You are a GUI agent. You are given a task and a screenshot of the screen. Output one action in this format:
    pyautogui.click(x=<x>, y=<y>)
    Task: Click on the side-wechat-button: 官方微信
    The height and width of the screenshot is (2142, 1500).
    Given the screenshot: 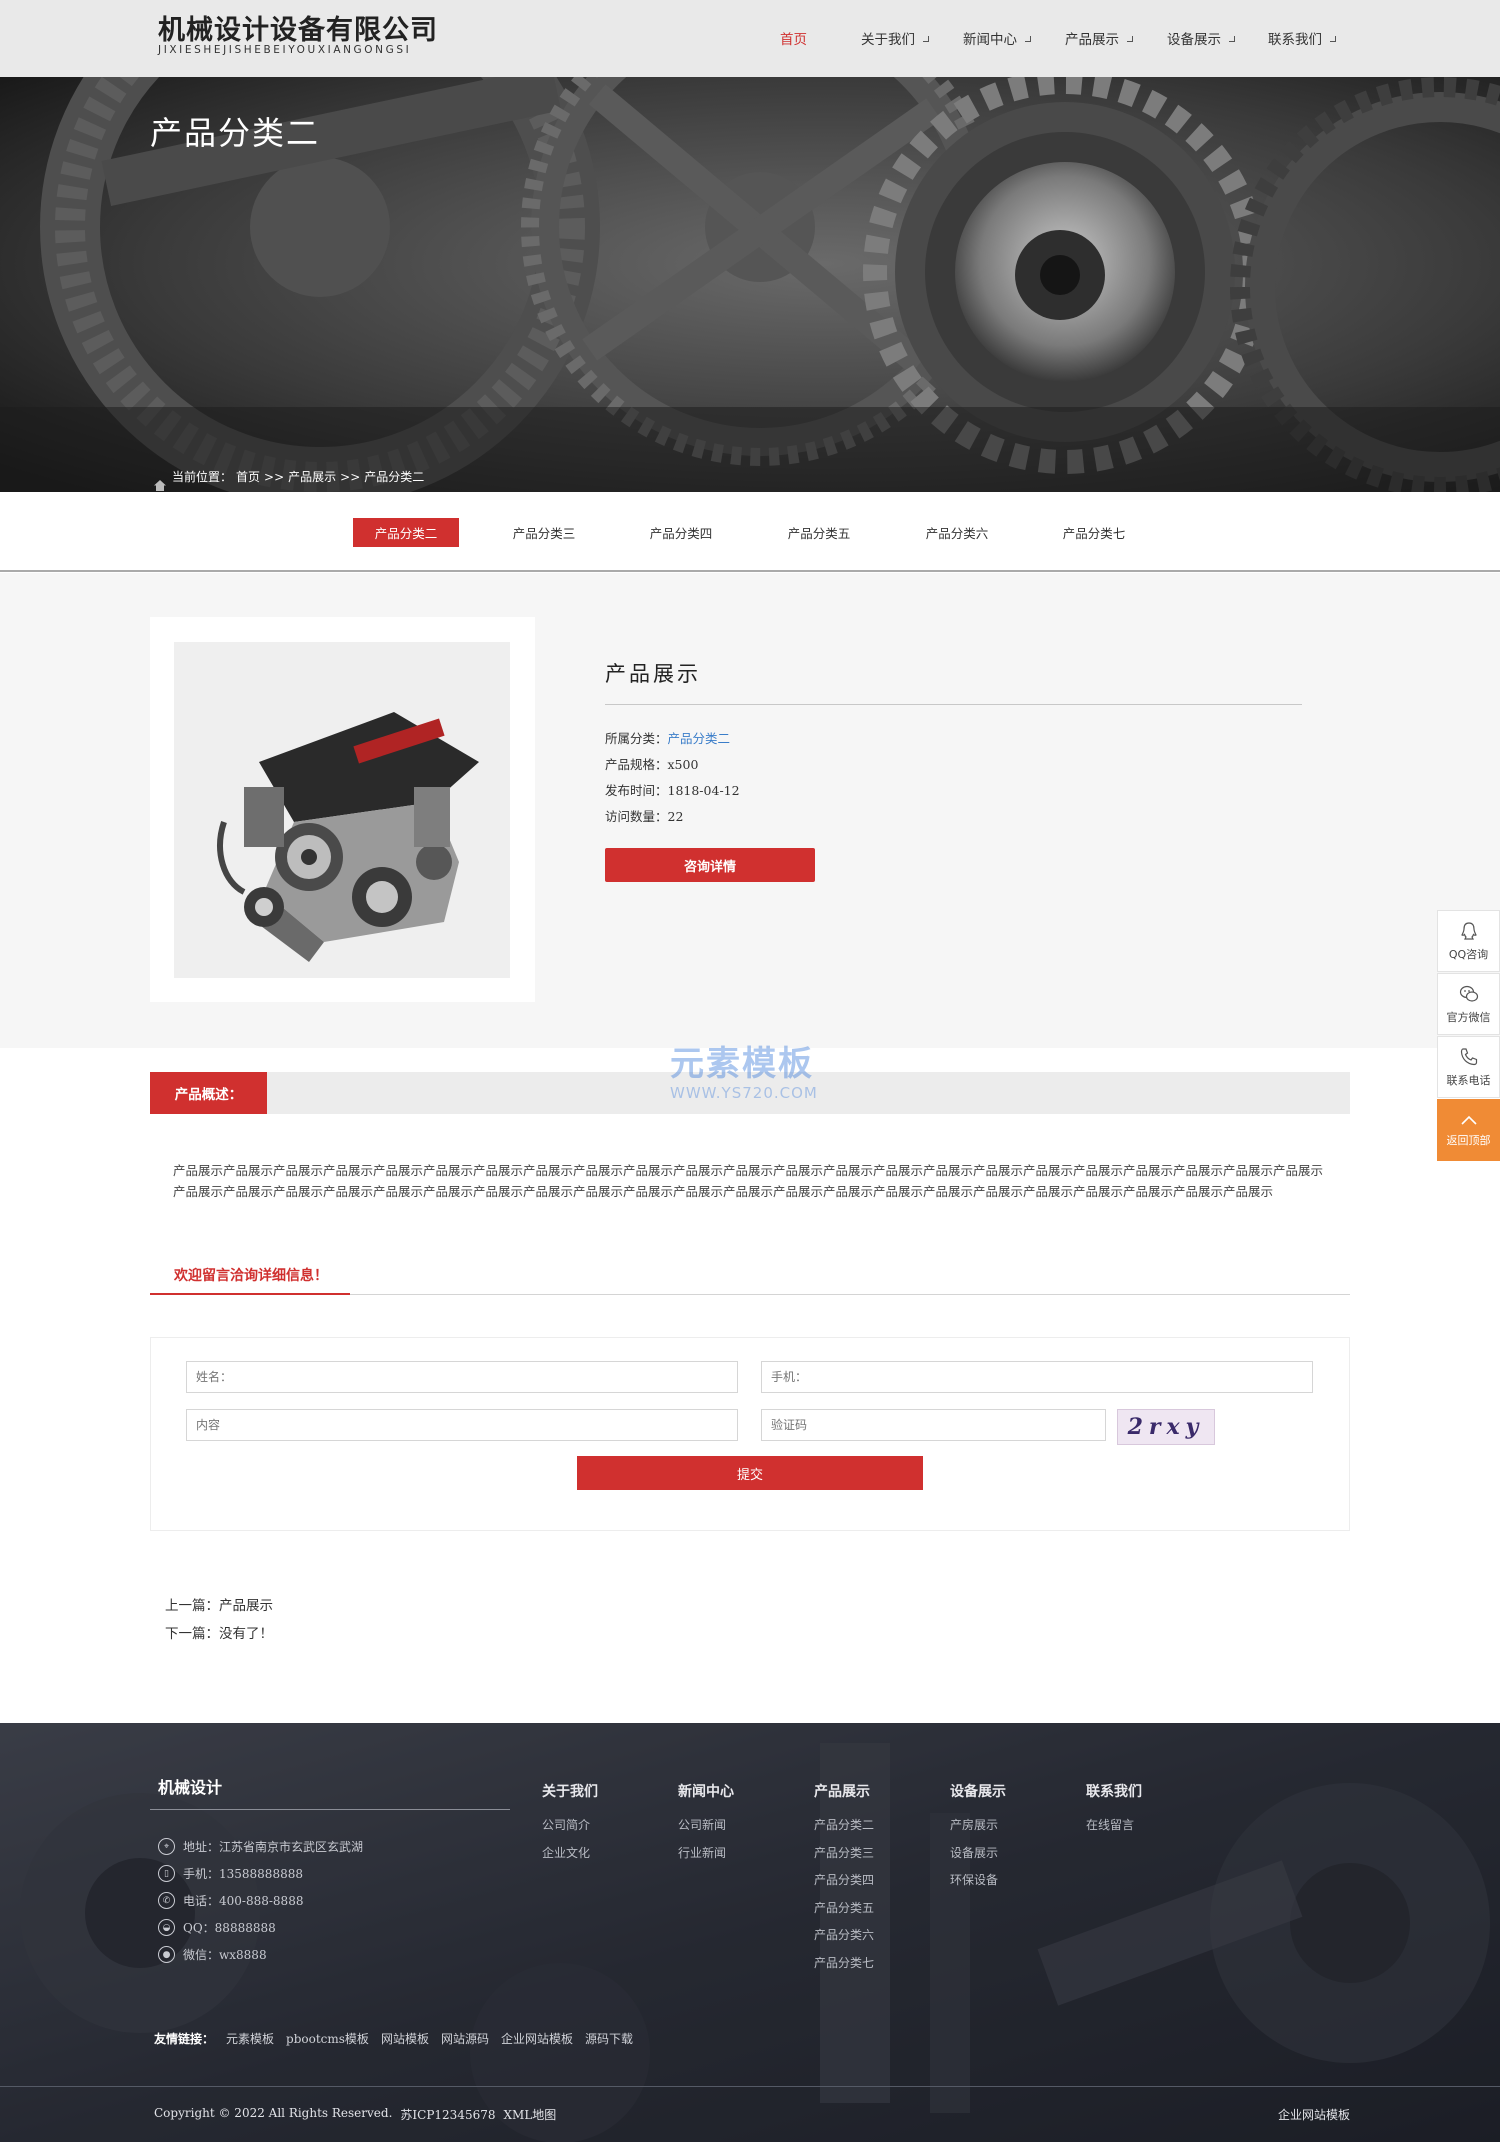 What is the action you would take?
    pyautogui.click(x=1468, y=1004)
    